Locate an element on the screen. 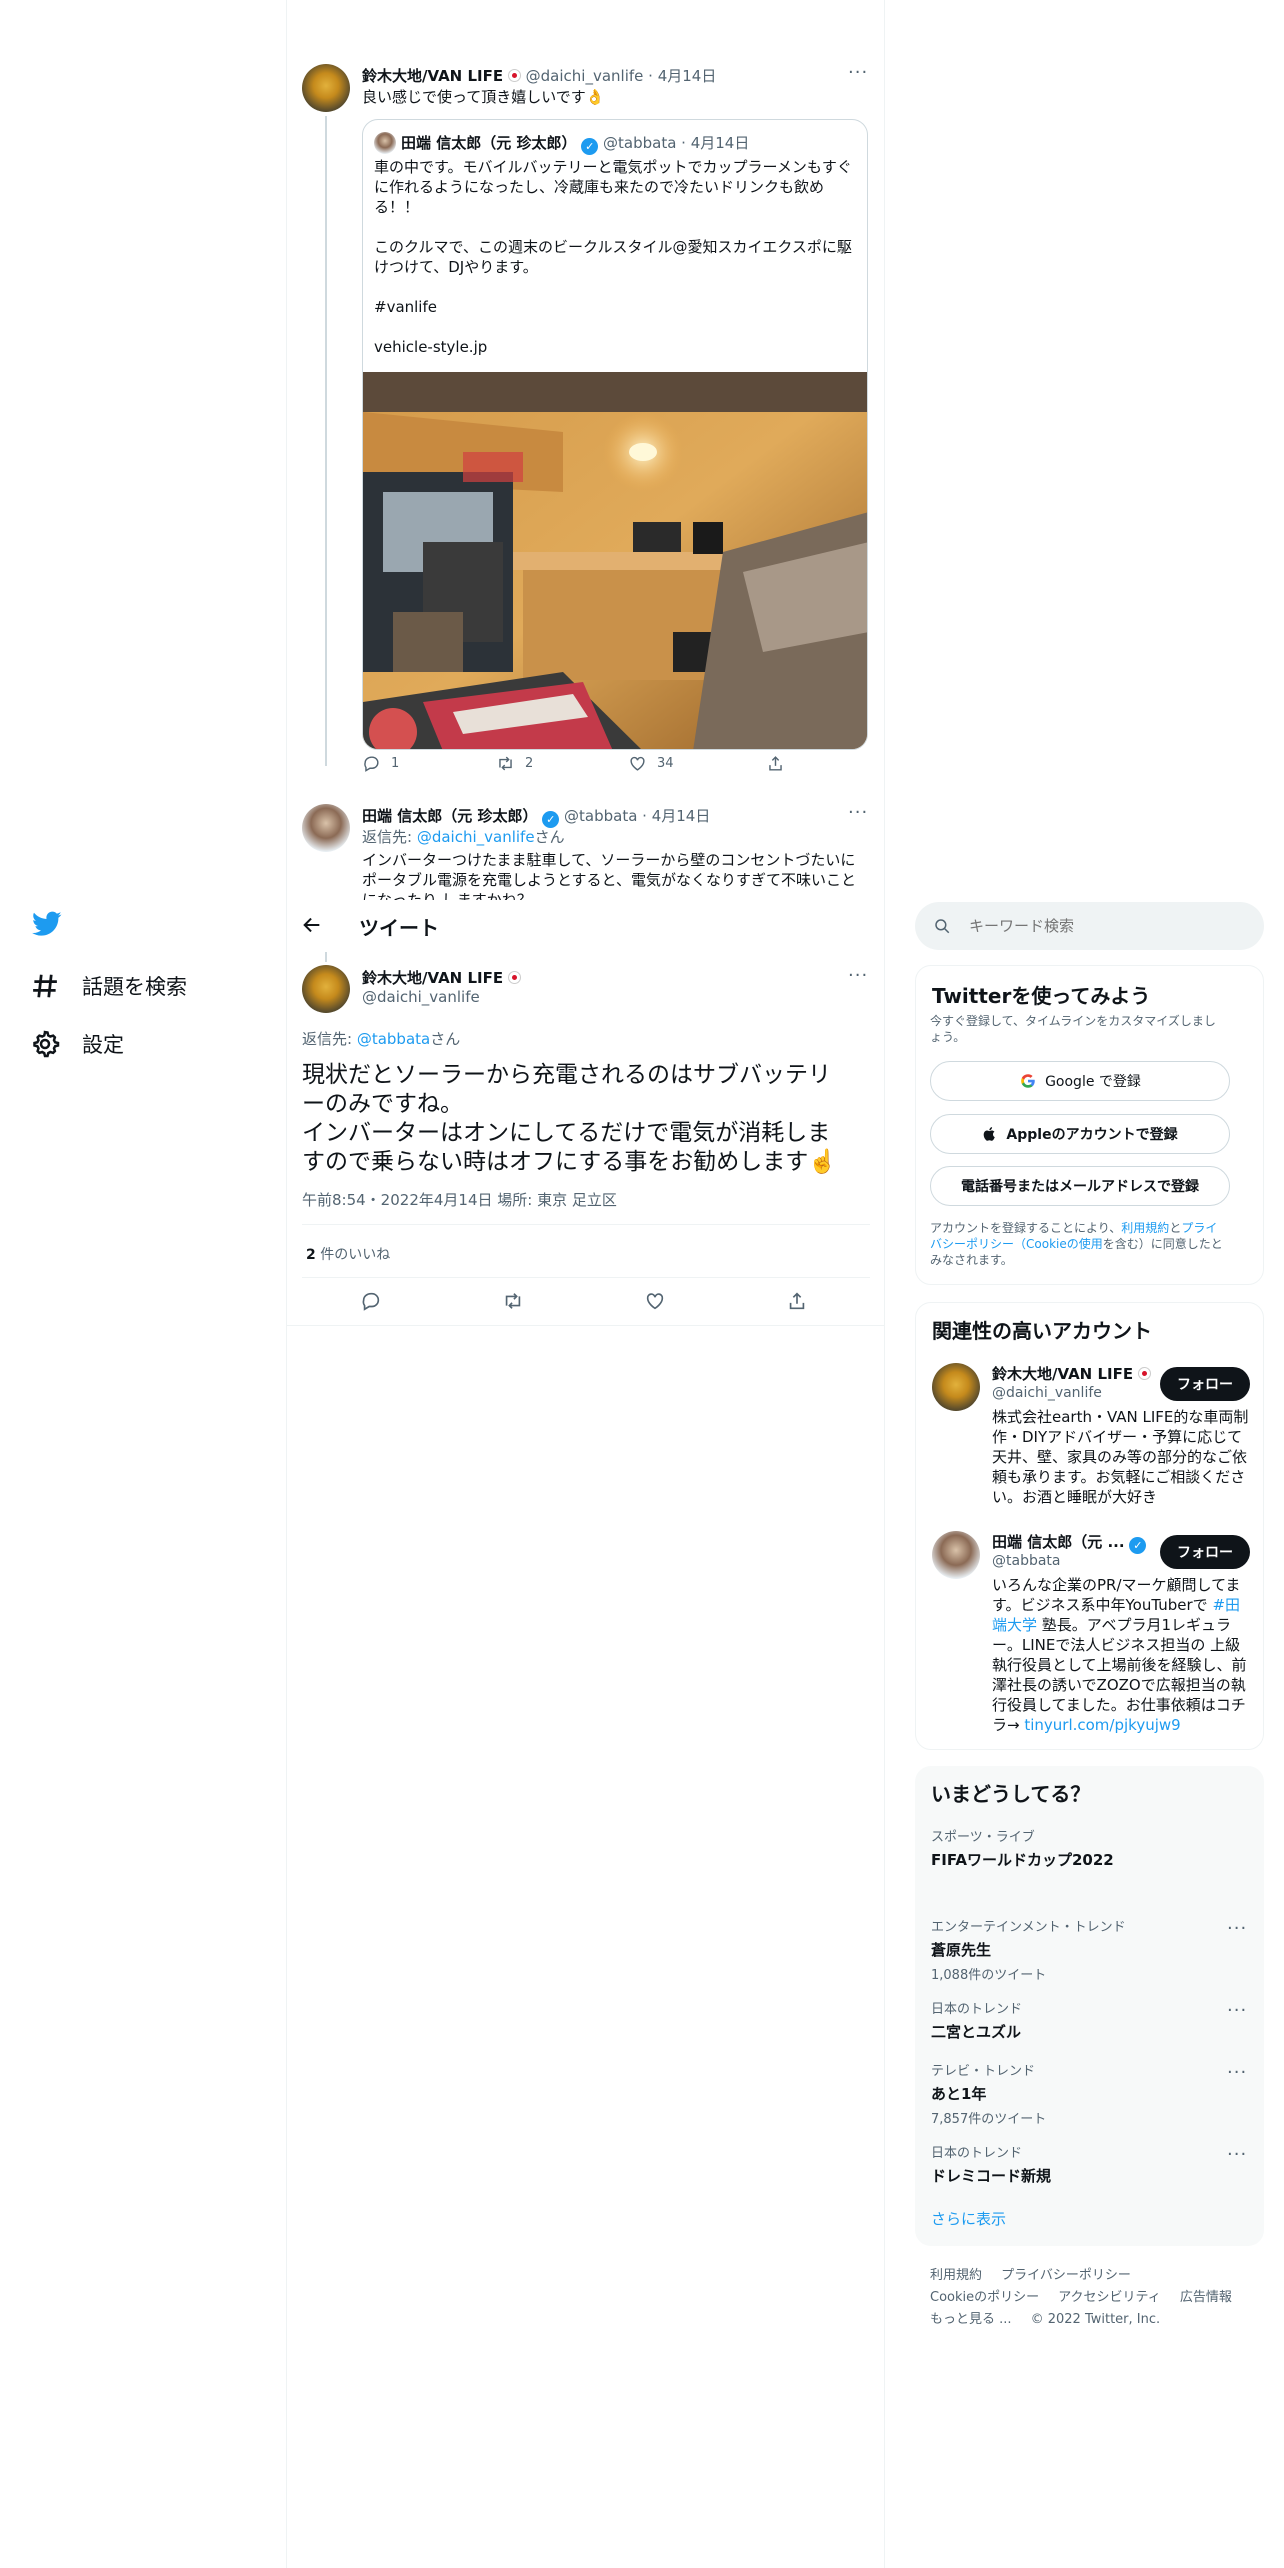 This screenshot has height=2568, width=1284. privacy-link: バシーポリシー is located at coordinates (972, 1244).